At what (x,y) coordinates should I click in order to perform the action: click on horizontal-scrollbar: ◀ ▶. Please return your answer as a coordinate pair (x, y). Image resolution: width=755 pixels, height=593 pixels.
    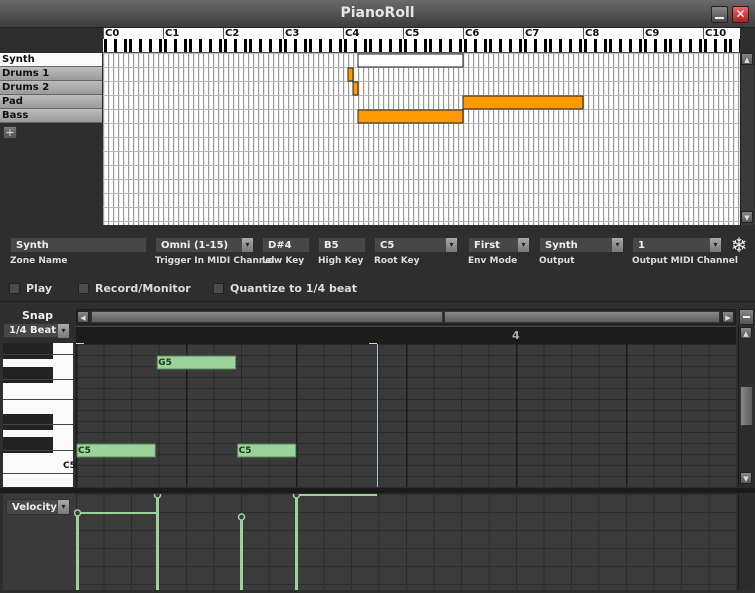
    Looking at the image, I should click on (406, 317).